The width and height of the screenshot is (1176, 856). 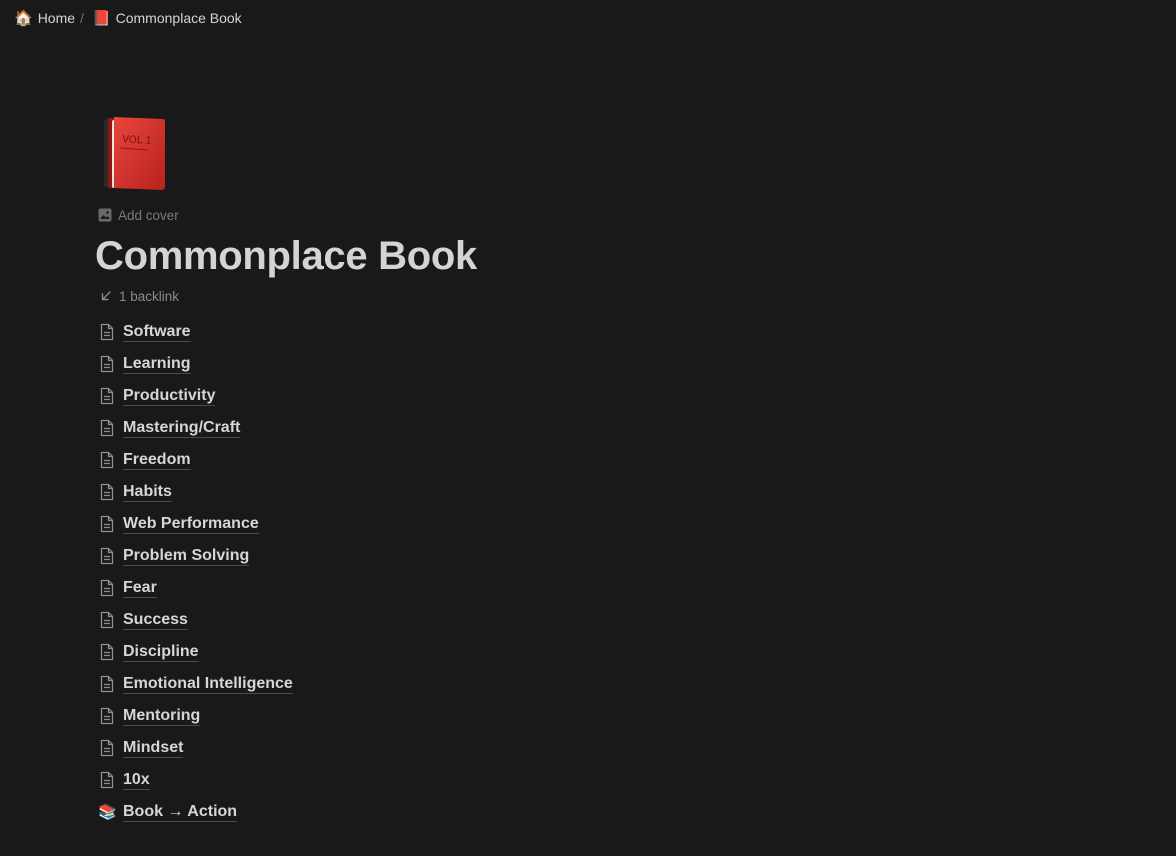 I want to click on sub-page-link: Freedom, so click(x=195, y=460).